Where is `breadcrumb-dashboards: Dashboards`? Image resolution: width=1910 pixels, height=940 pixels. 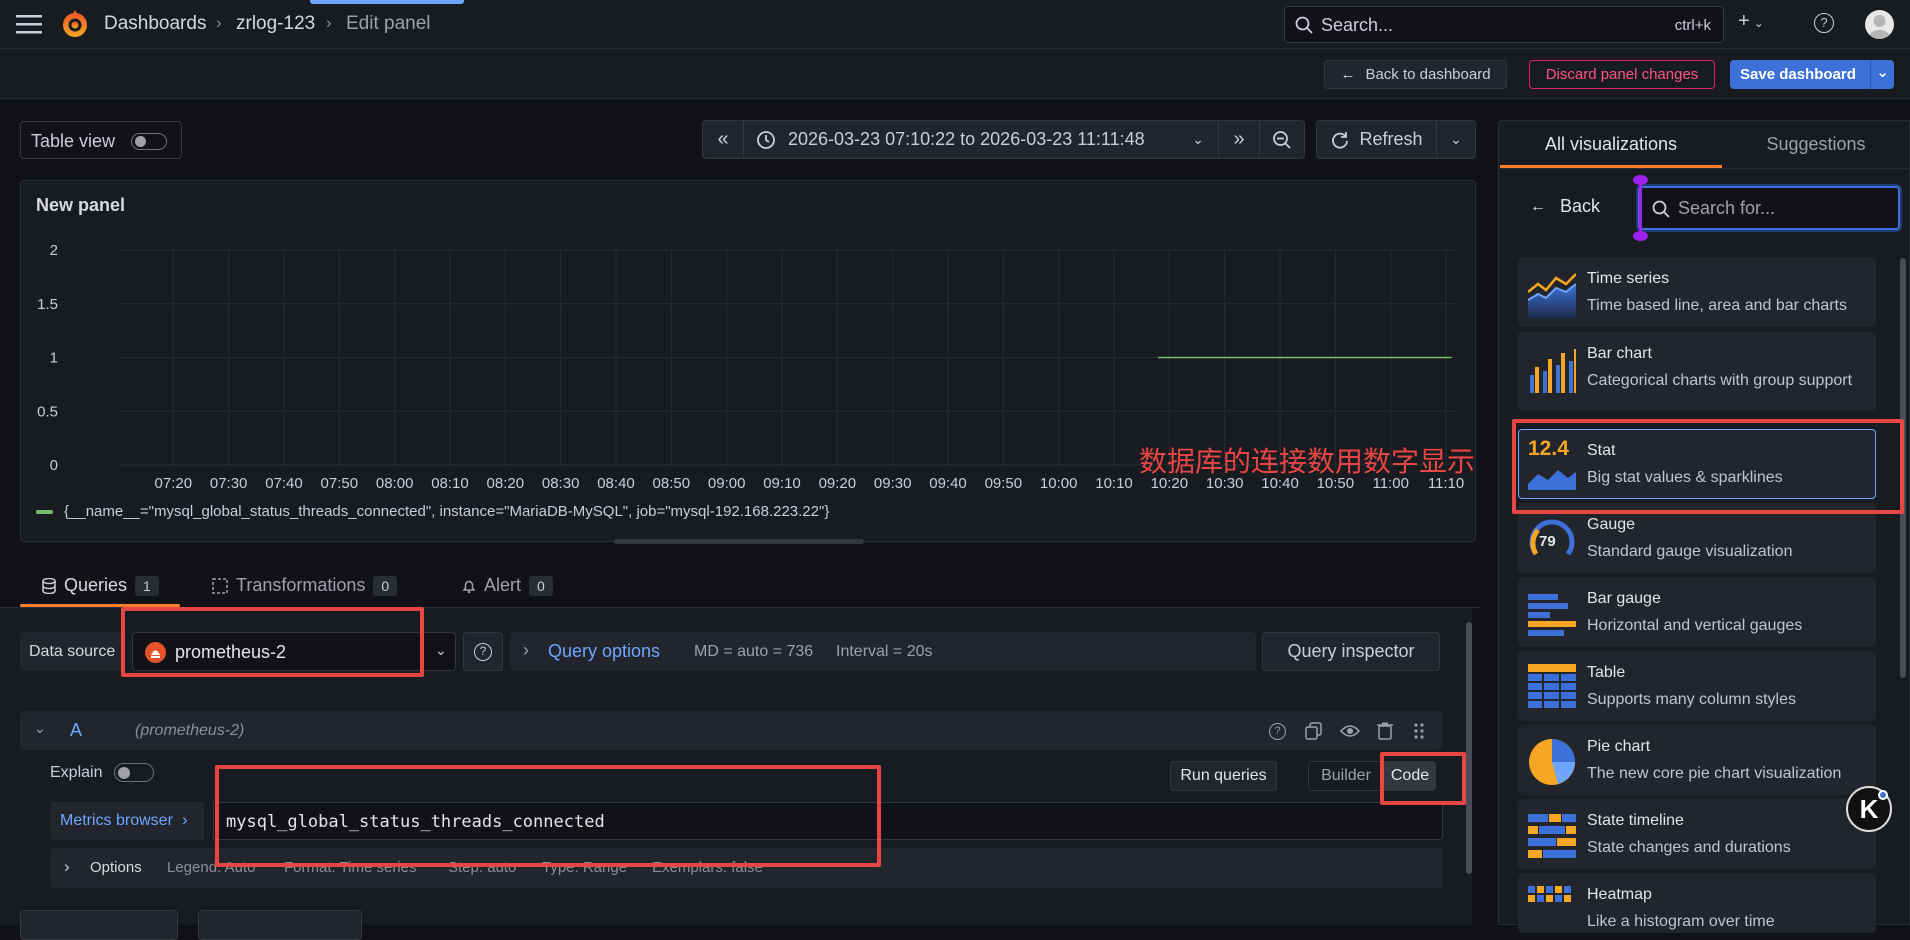
breadcrumb-dashboards: Dashboards is located at coordinates (155, 24).